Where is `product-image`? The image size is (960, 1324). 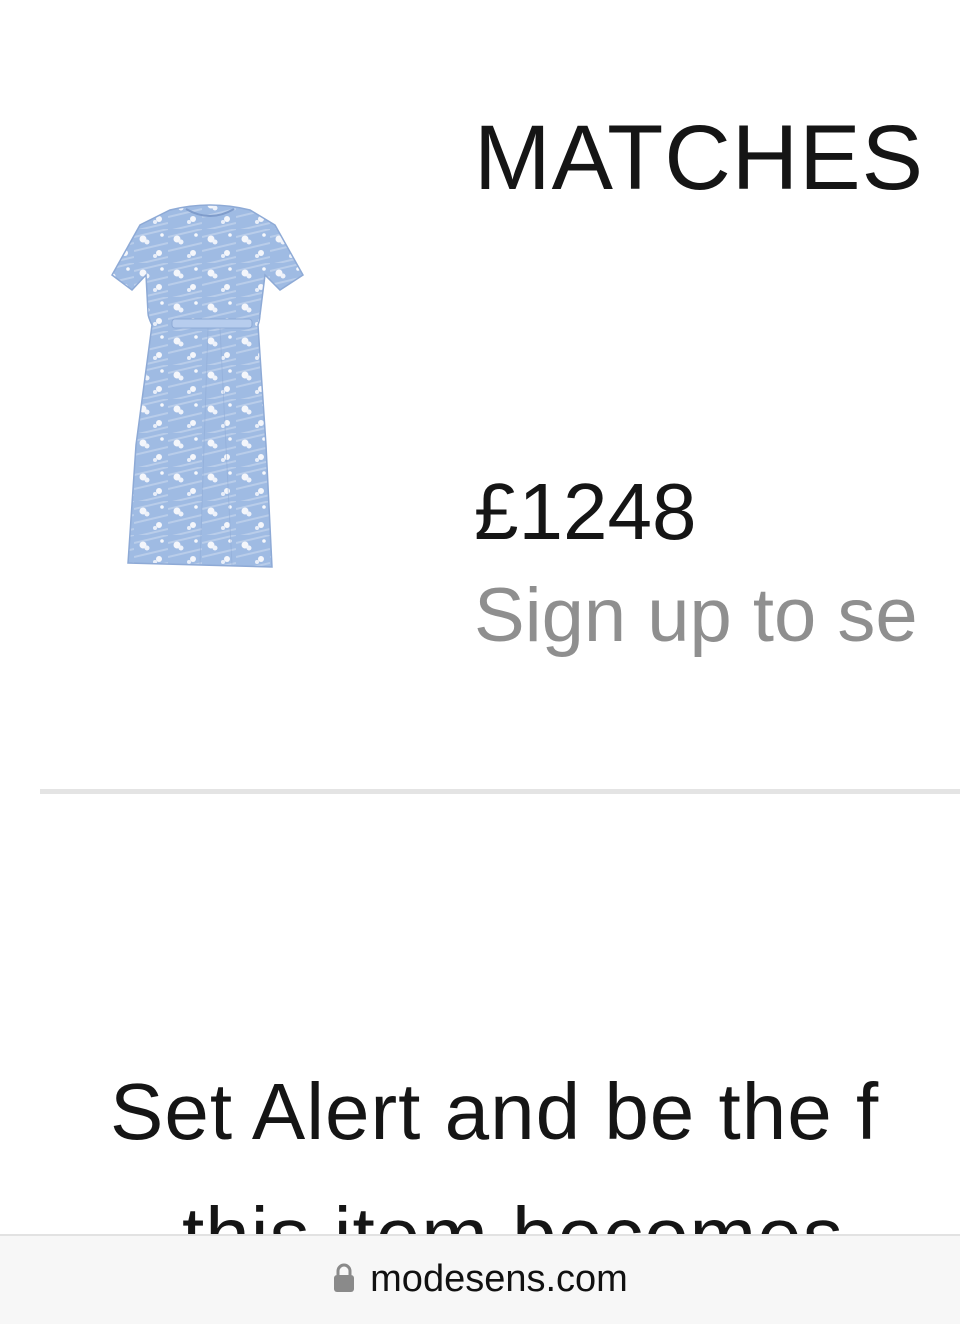
product-image is located at coordinates (210, 387).